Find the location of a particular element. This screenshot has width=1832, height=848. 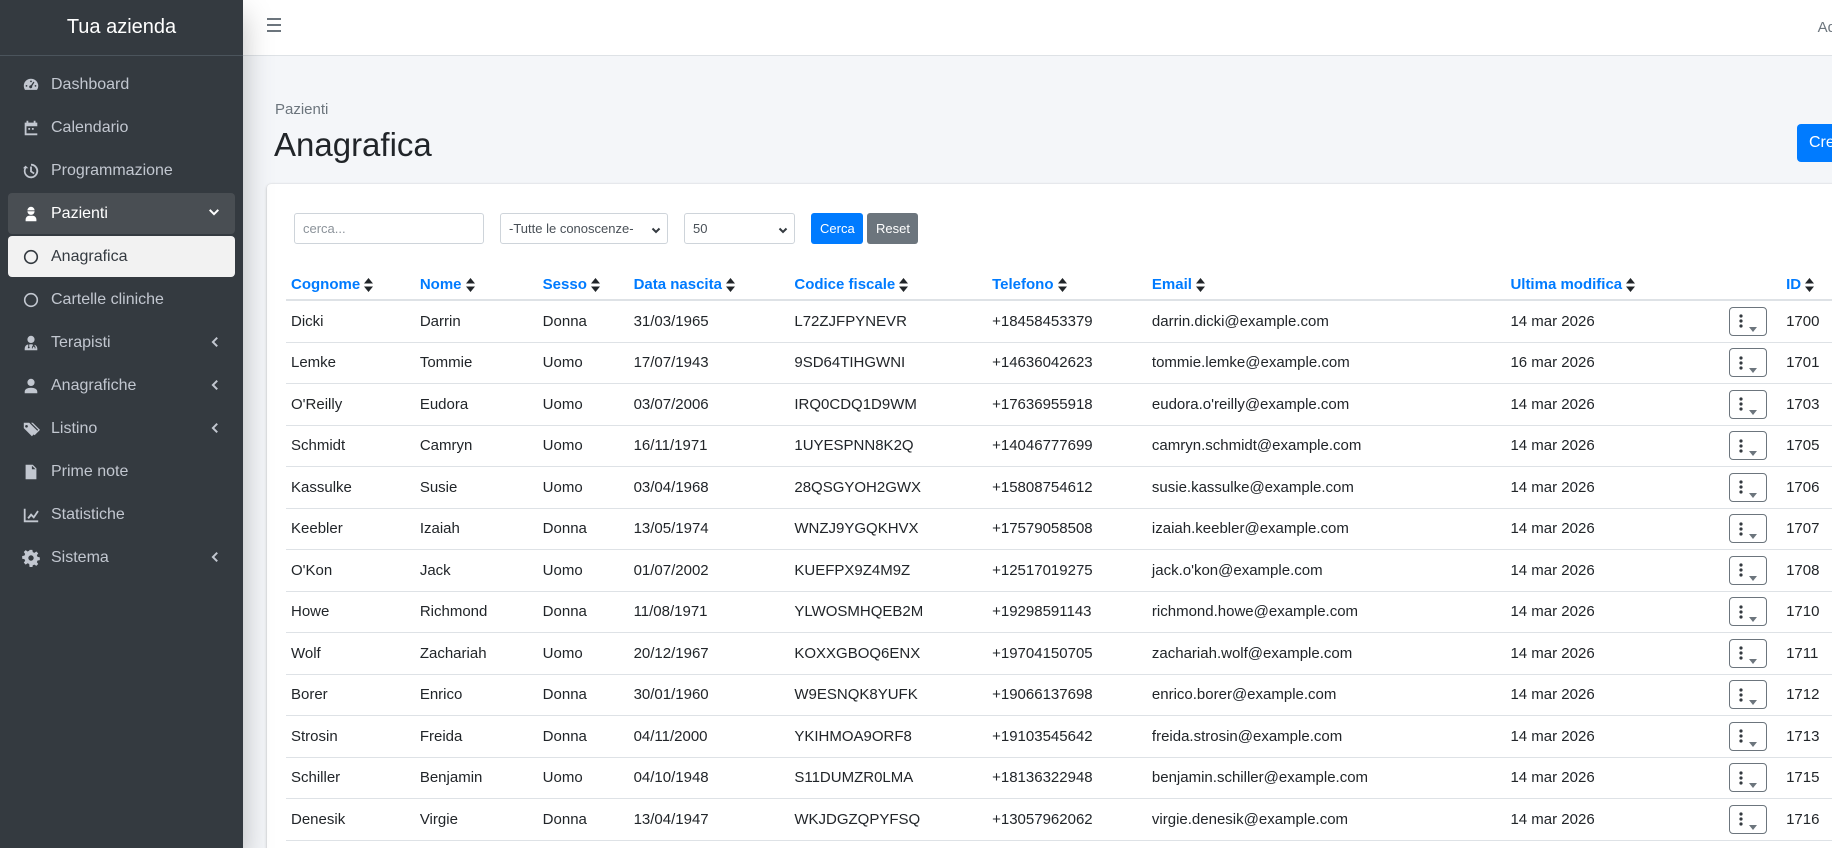

column-header-codice-fiscale: Codice fiscale is located at coordinates (893, 284).